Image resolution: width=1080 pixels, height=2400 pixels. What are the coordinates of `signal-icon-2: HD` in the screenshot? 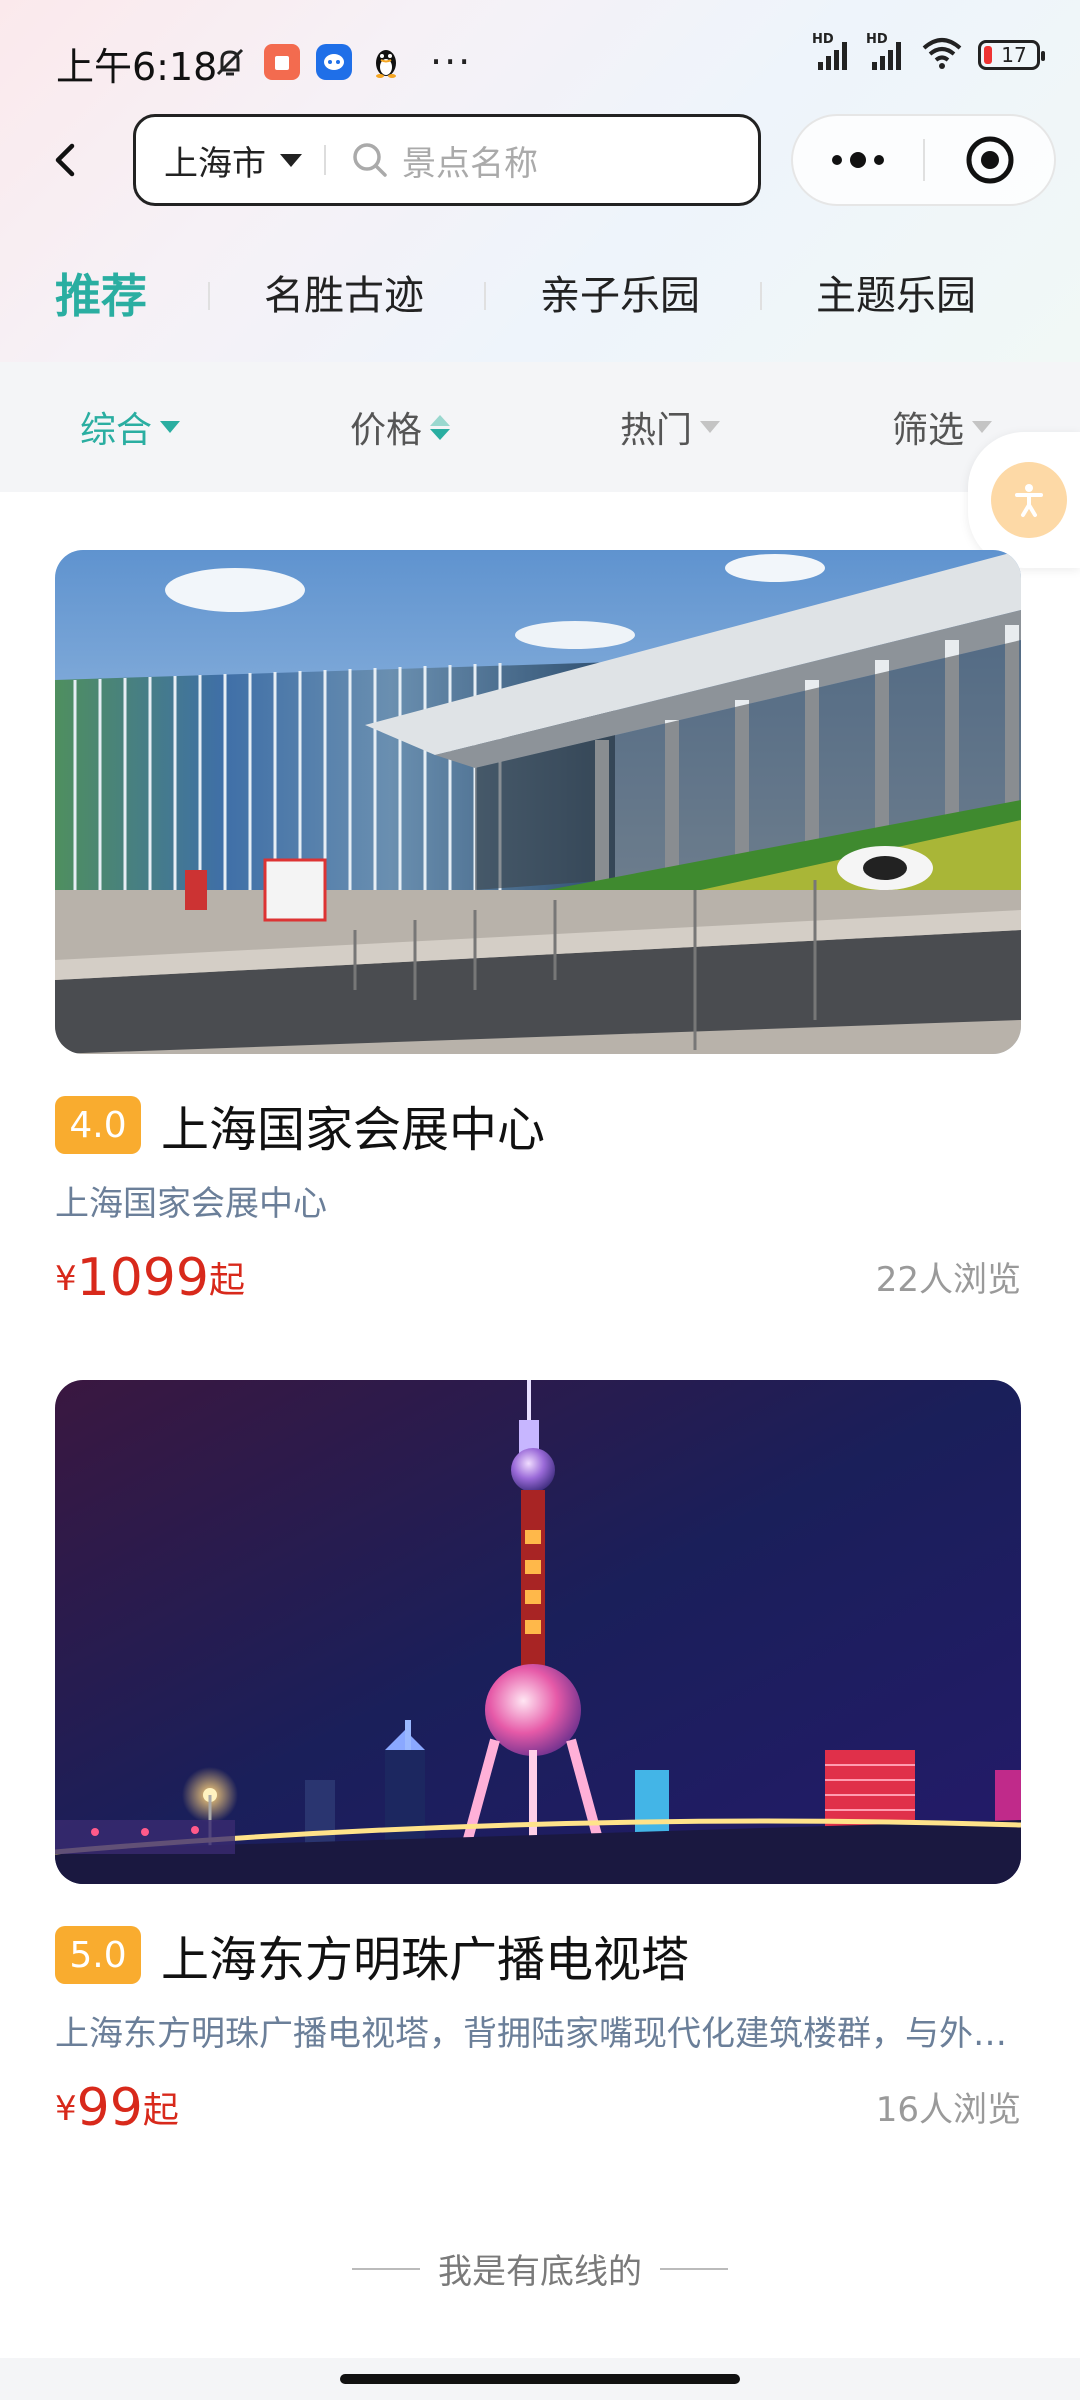 It's located at (886, 52).